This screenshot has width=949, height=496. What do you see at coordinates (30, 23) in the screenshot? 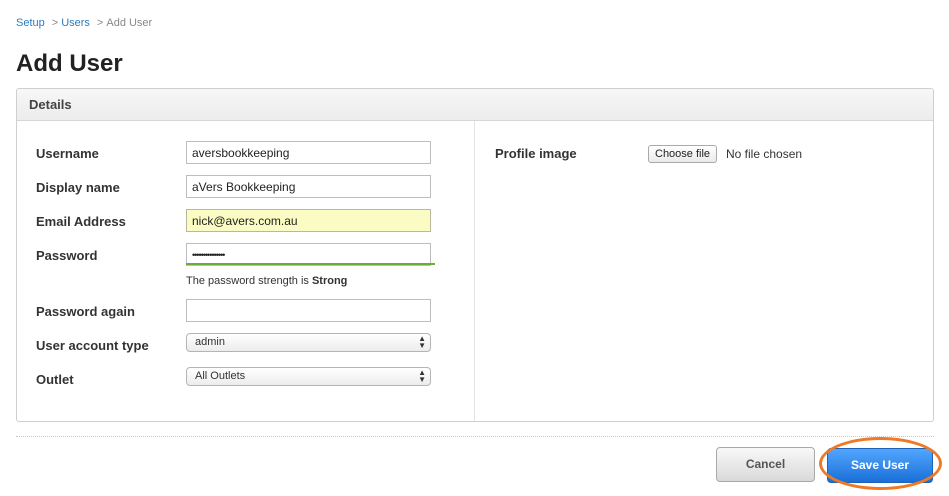
I see `breadcrumb-link-setup: Setup` at bounding box center [30, 23].